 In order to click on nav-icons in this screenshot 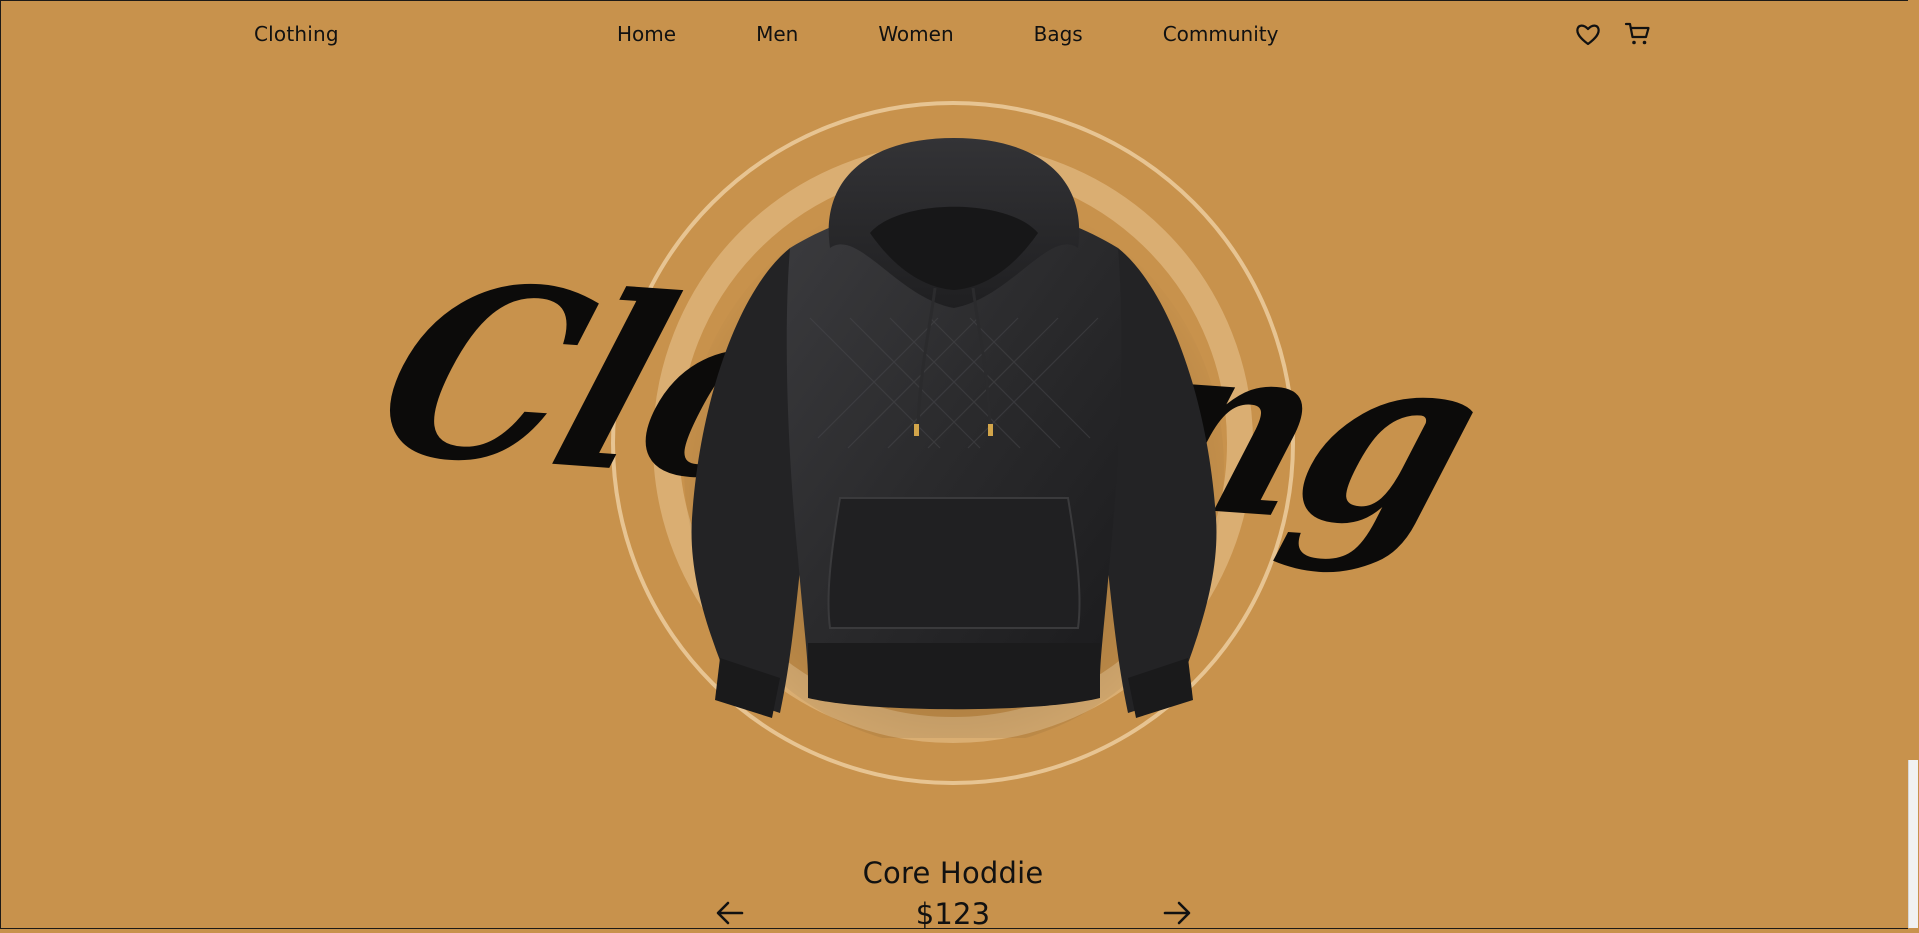, I will do `click(1613, 34)`.